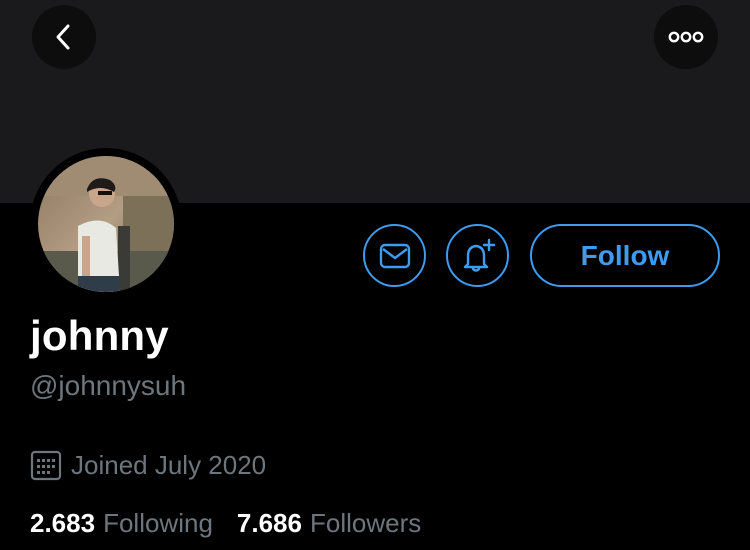 The image size is (750, 550). I want to click on followers-link: 7.686 Followers, so click(329, 523).